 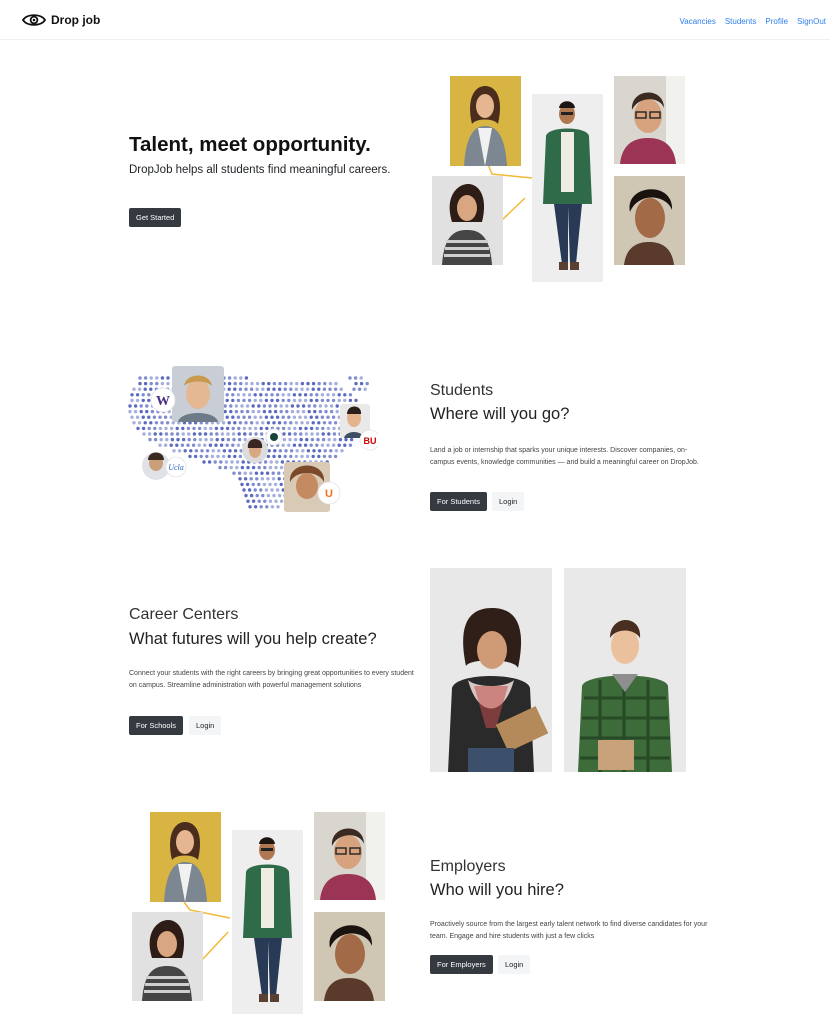 I want to click on brand: Drop job, so click(x=61, y=20).